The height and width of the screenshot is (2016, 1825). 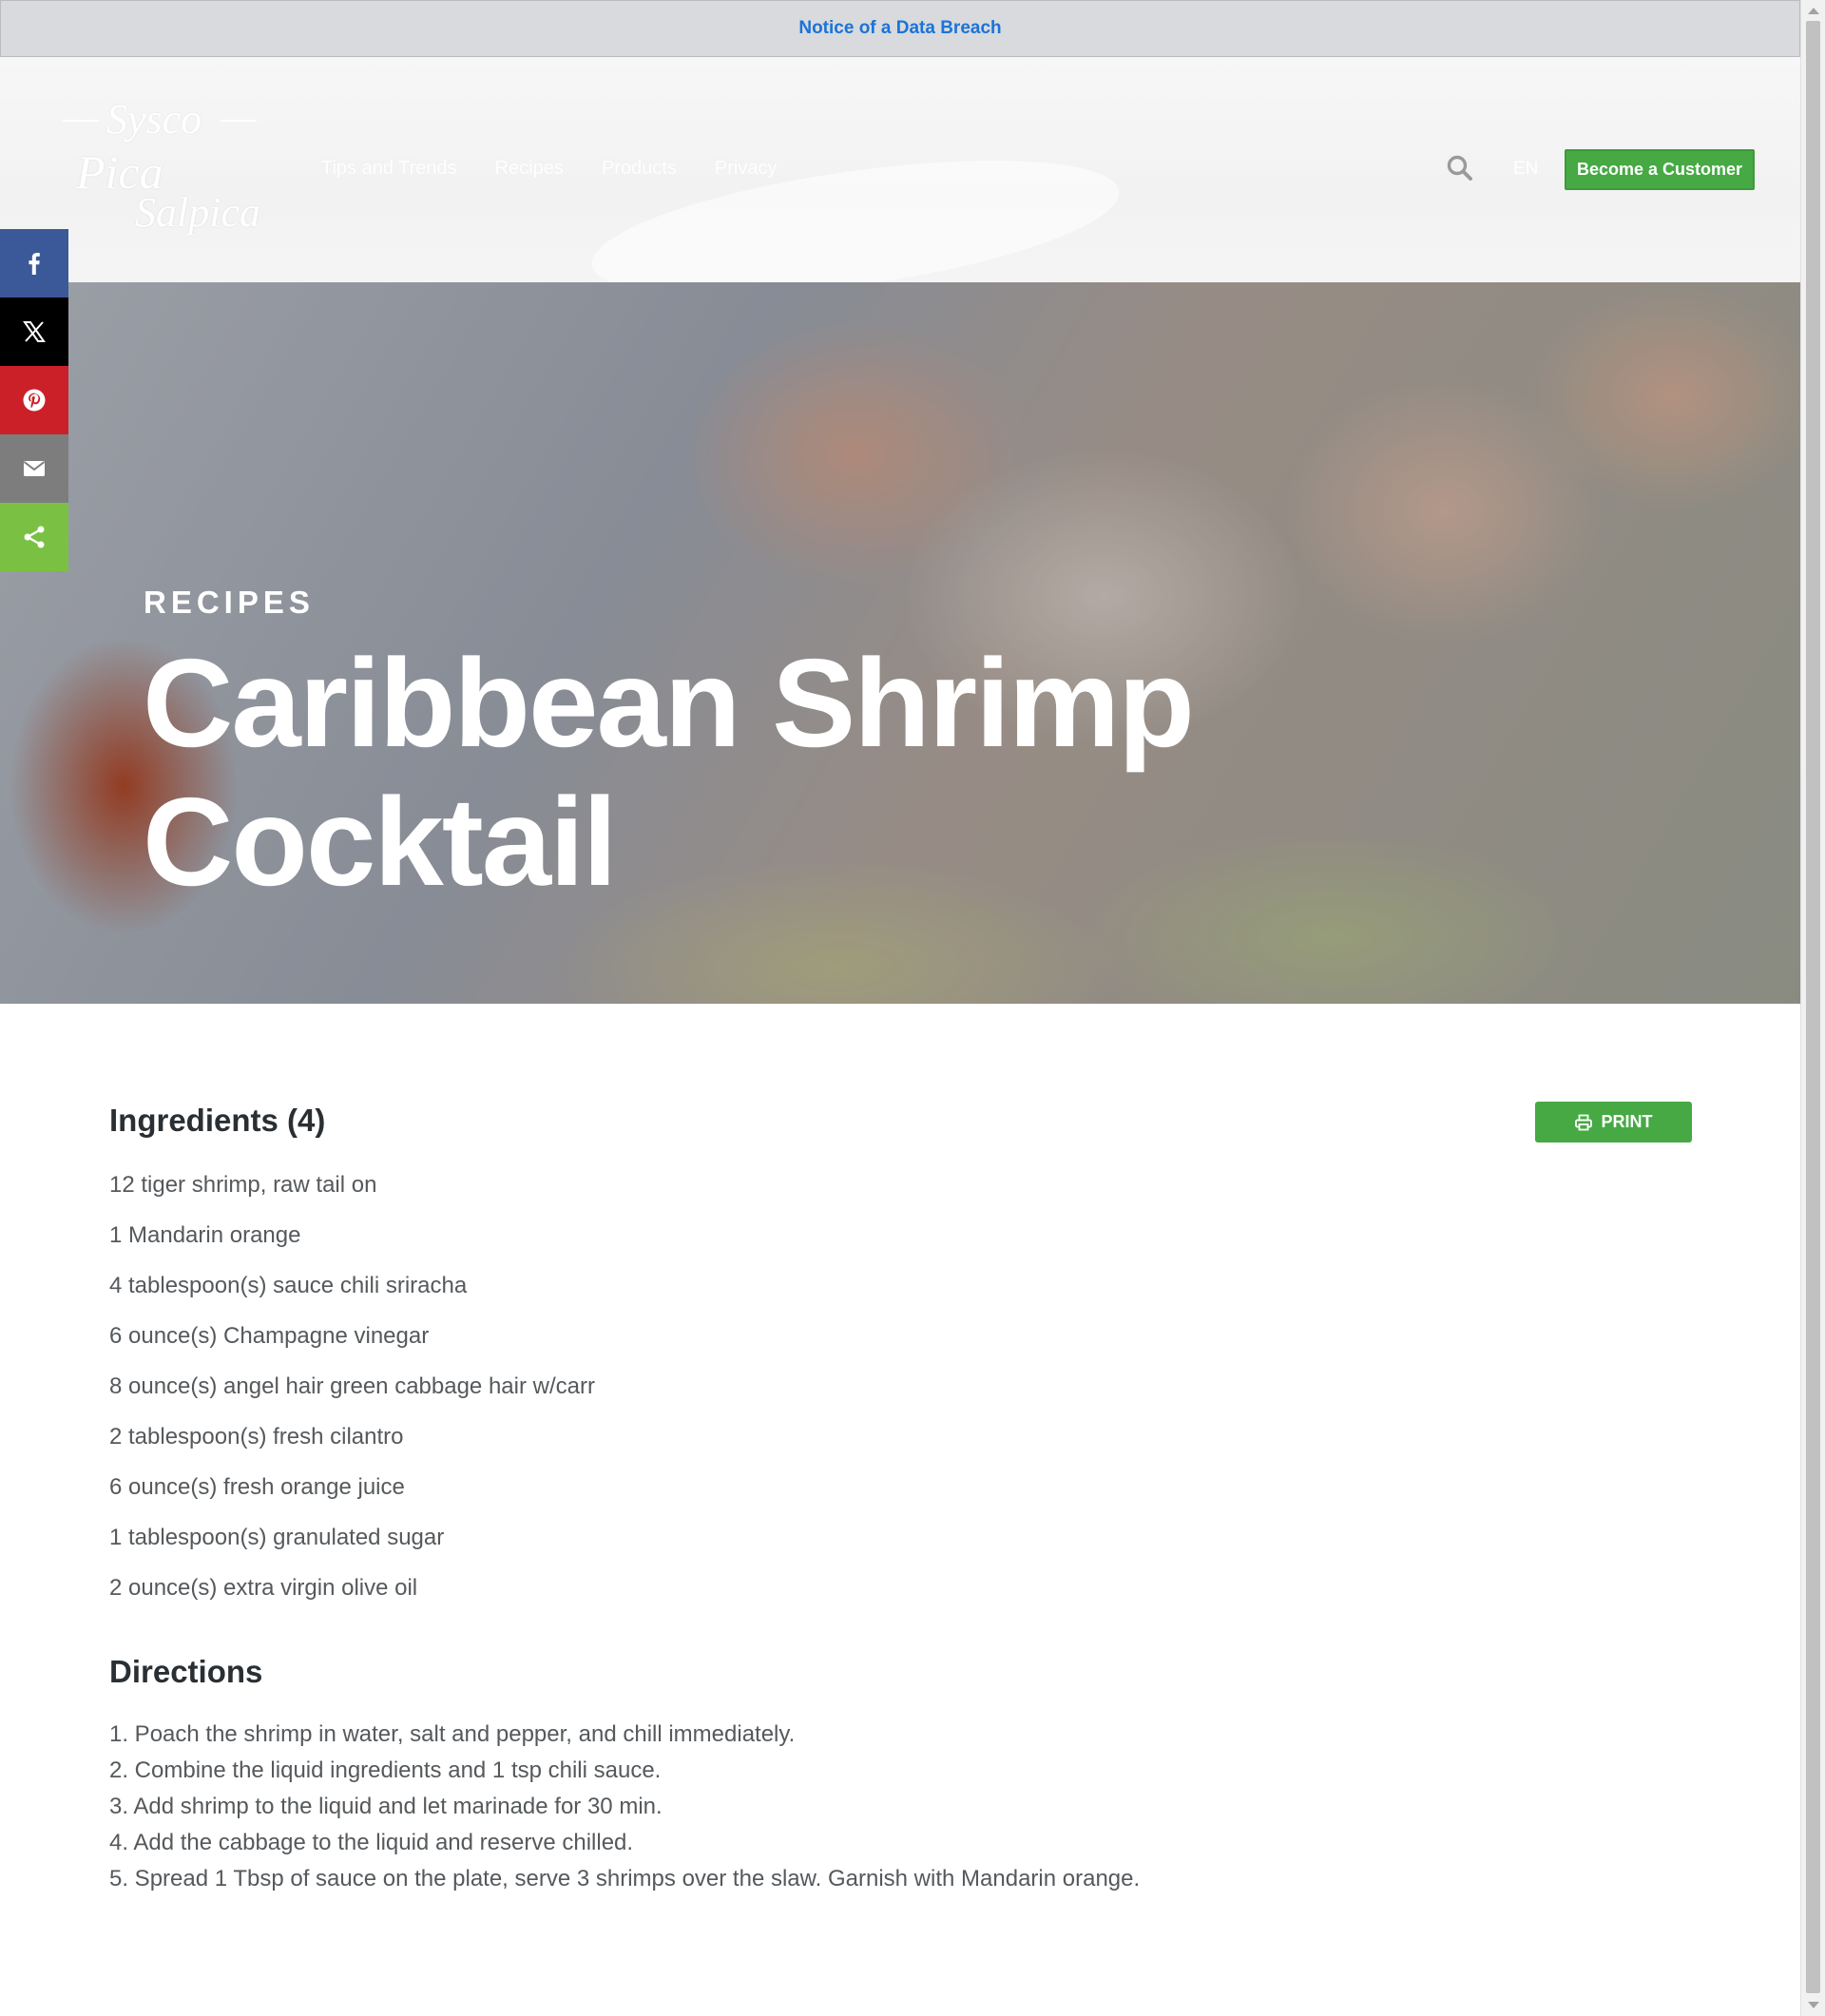 I want to click on ingredient-item: 4 tablespoon(s) sauce chili sriracha, so click(x=288, y=1285).